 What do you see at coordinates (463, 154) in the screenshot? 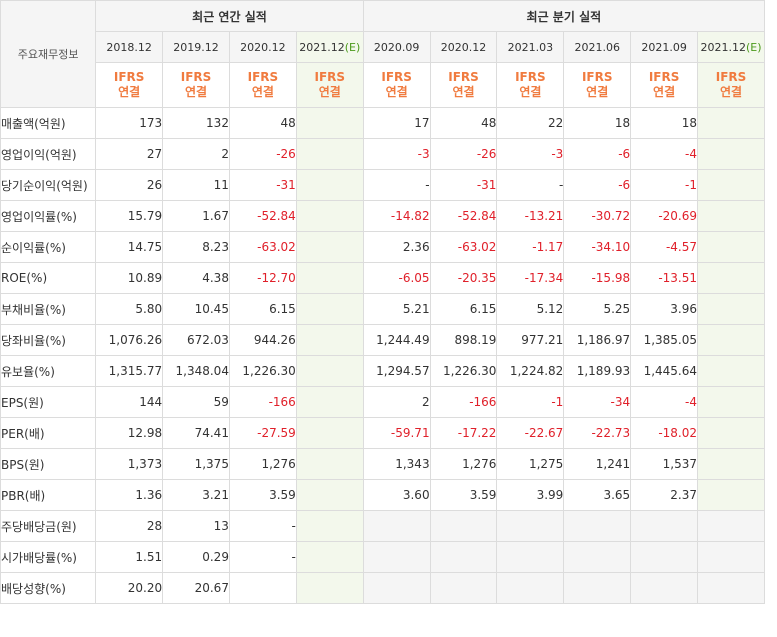
I see `quarter-value-cell: -26` at bounding box center [463, 154].